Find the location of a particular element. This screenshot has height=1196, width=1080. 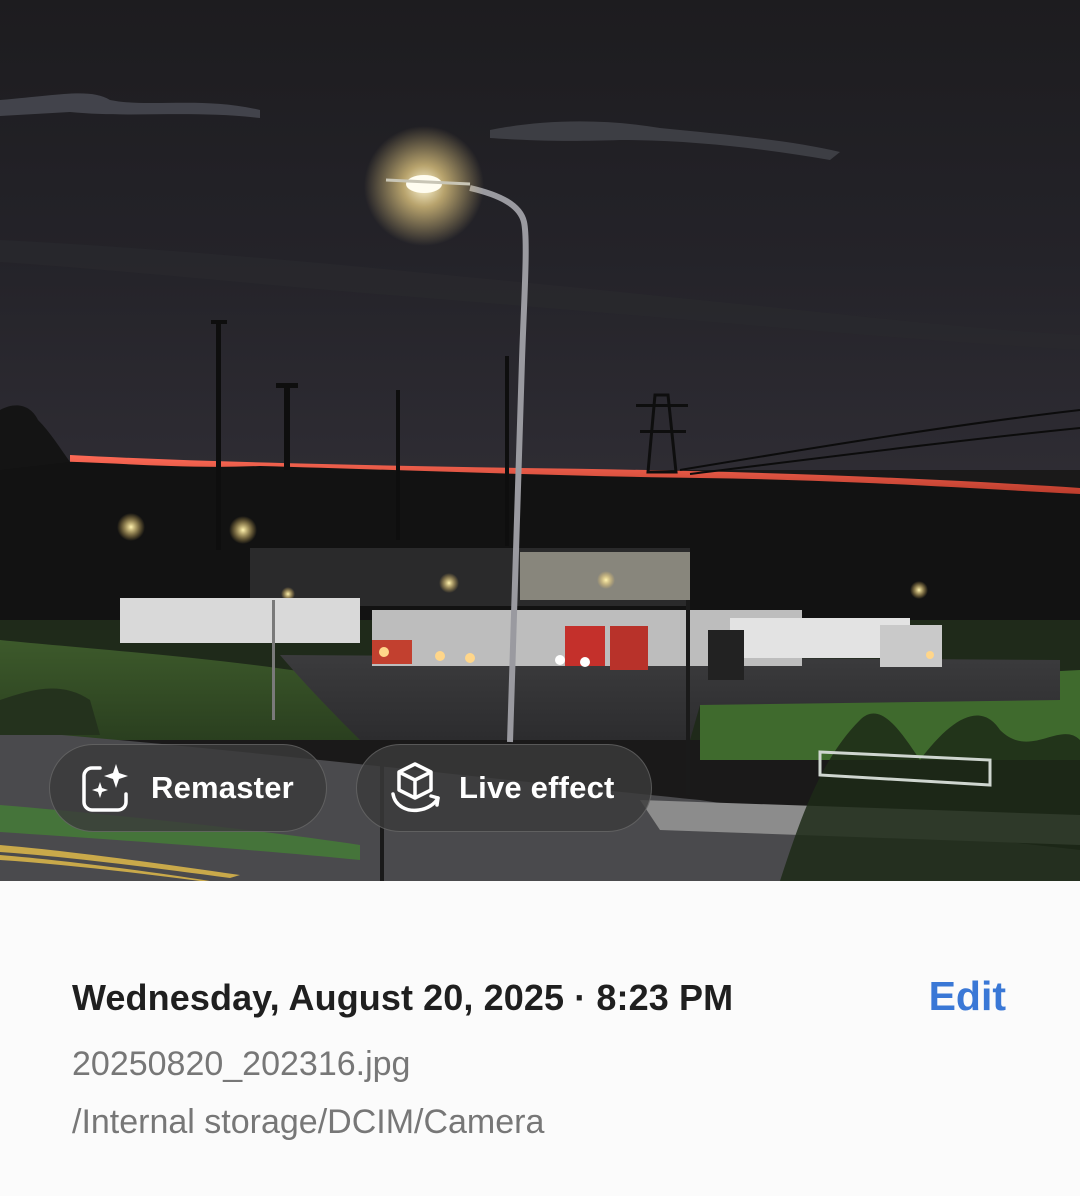

edit-datetime-button: Edit is located at coordinates (967, 996).